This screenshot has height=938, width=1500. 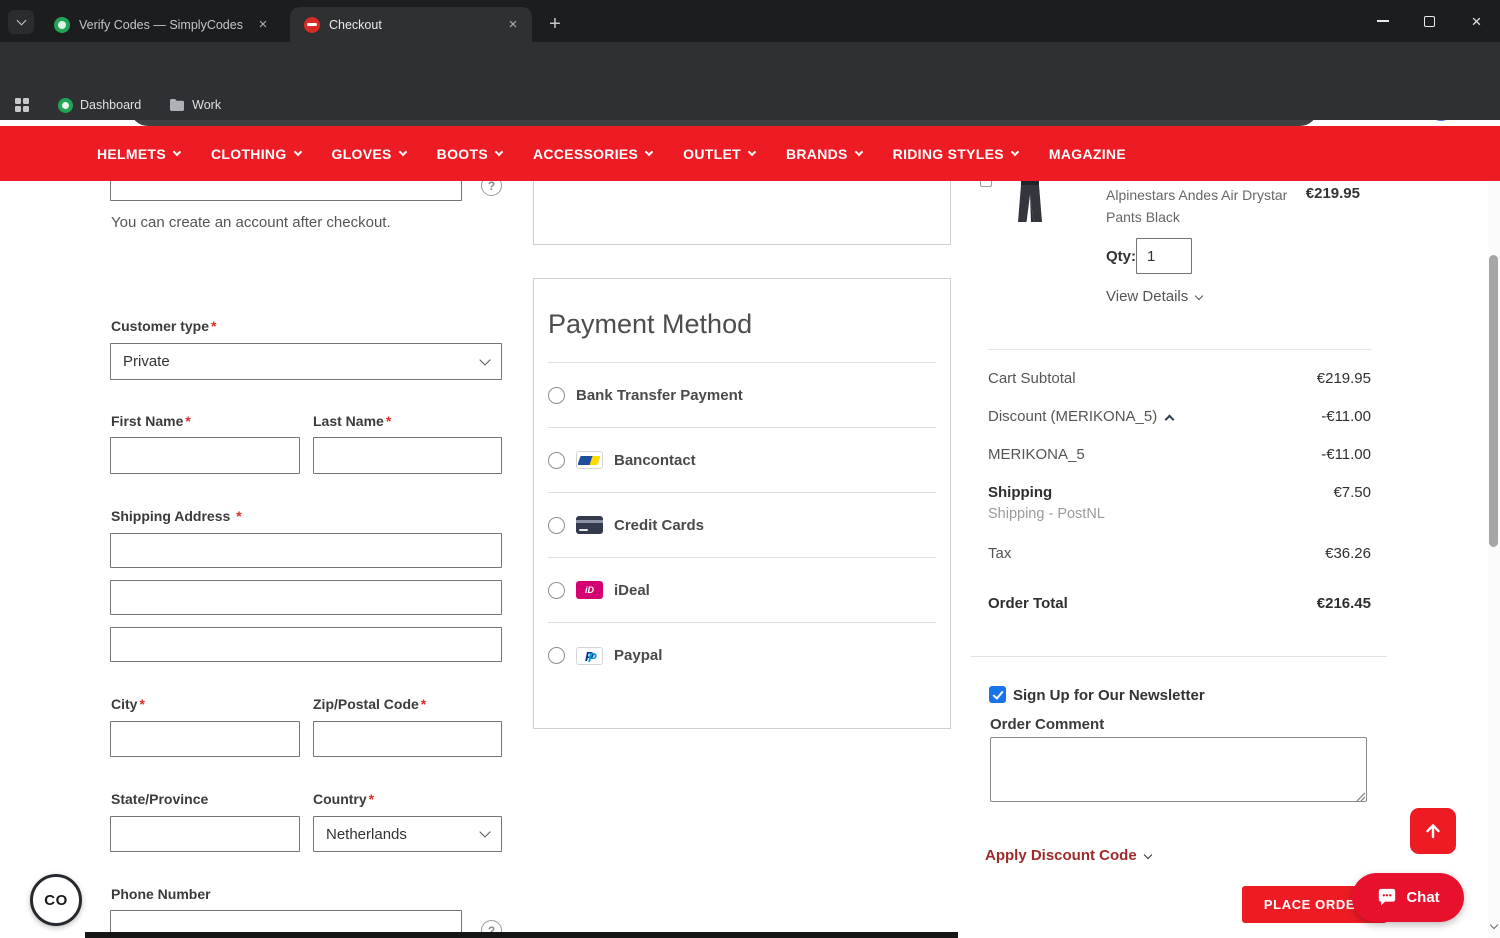 What do you see at coordinates (355, 24) in the screenshot?
I see `tab-title: Checkout` at bounding box center [355, 24].